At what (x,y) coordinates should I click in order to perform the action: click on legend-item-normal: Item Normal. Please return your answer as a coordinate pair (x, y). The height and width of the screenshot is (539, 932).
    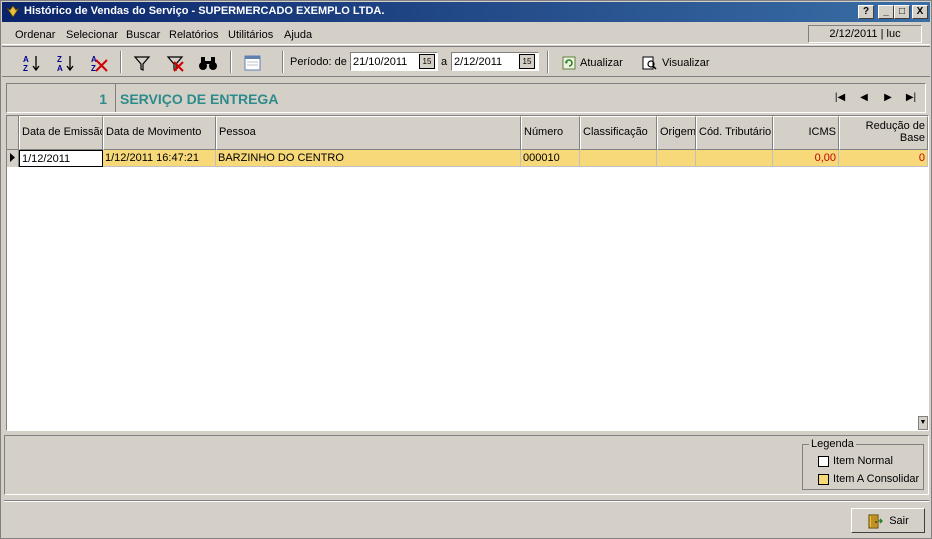
    Looking at the image, I should click on (855, 461).